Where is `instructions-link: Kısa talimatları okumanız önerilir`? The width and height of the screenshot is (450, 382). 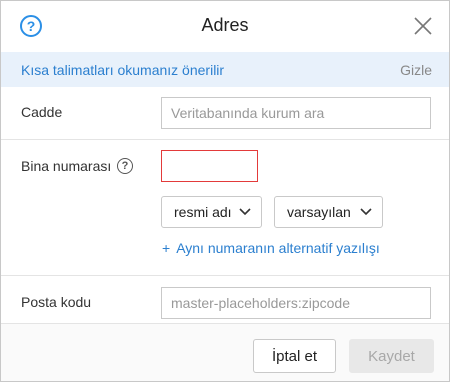
instructions-link: Kısa talimatları okumanız önerilir is located at coordinates (122, 70).